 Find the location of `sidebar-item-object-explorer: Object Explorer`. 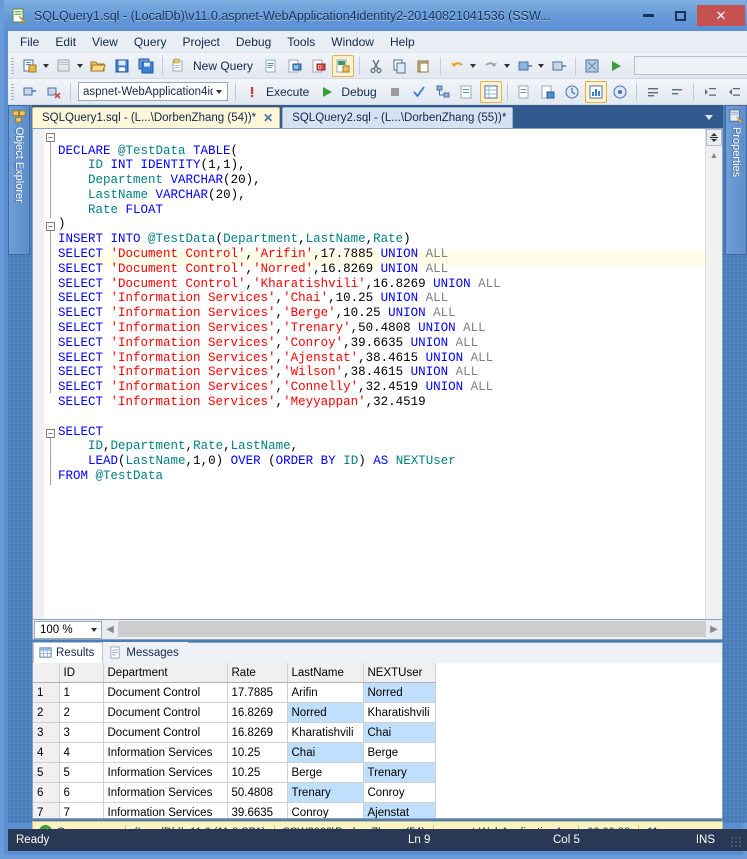

sidebar-item-object-explorer: Object Explorer is located at coordinates (19, 180).